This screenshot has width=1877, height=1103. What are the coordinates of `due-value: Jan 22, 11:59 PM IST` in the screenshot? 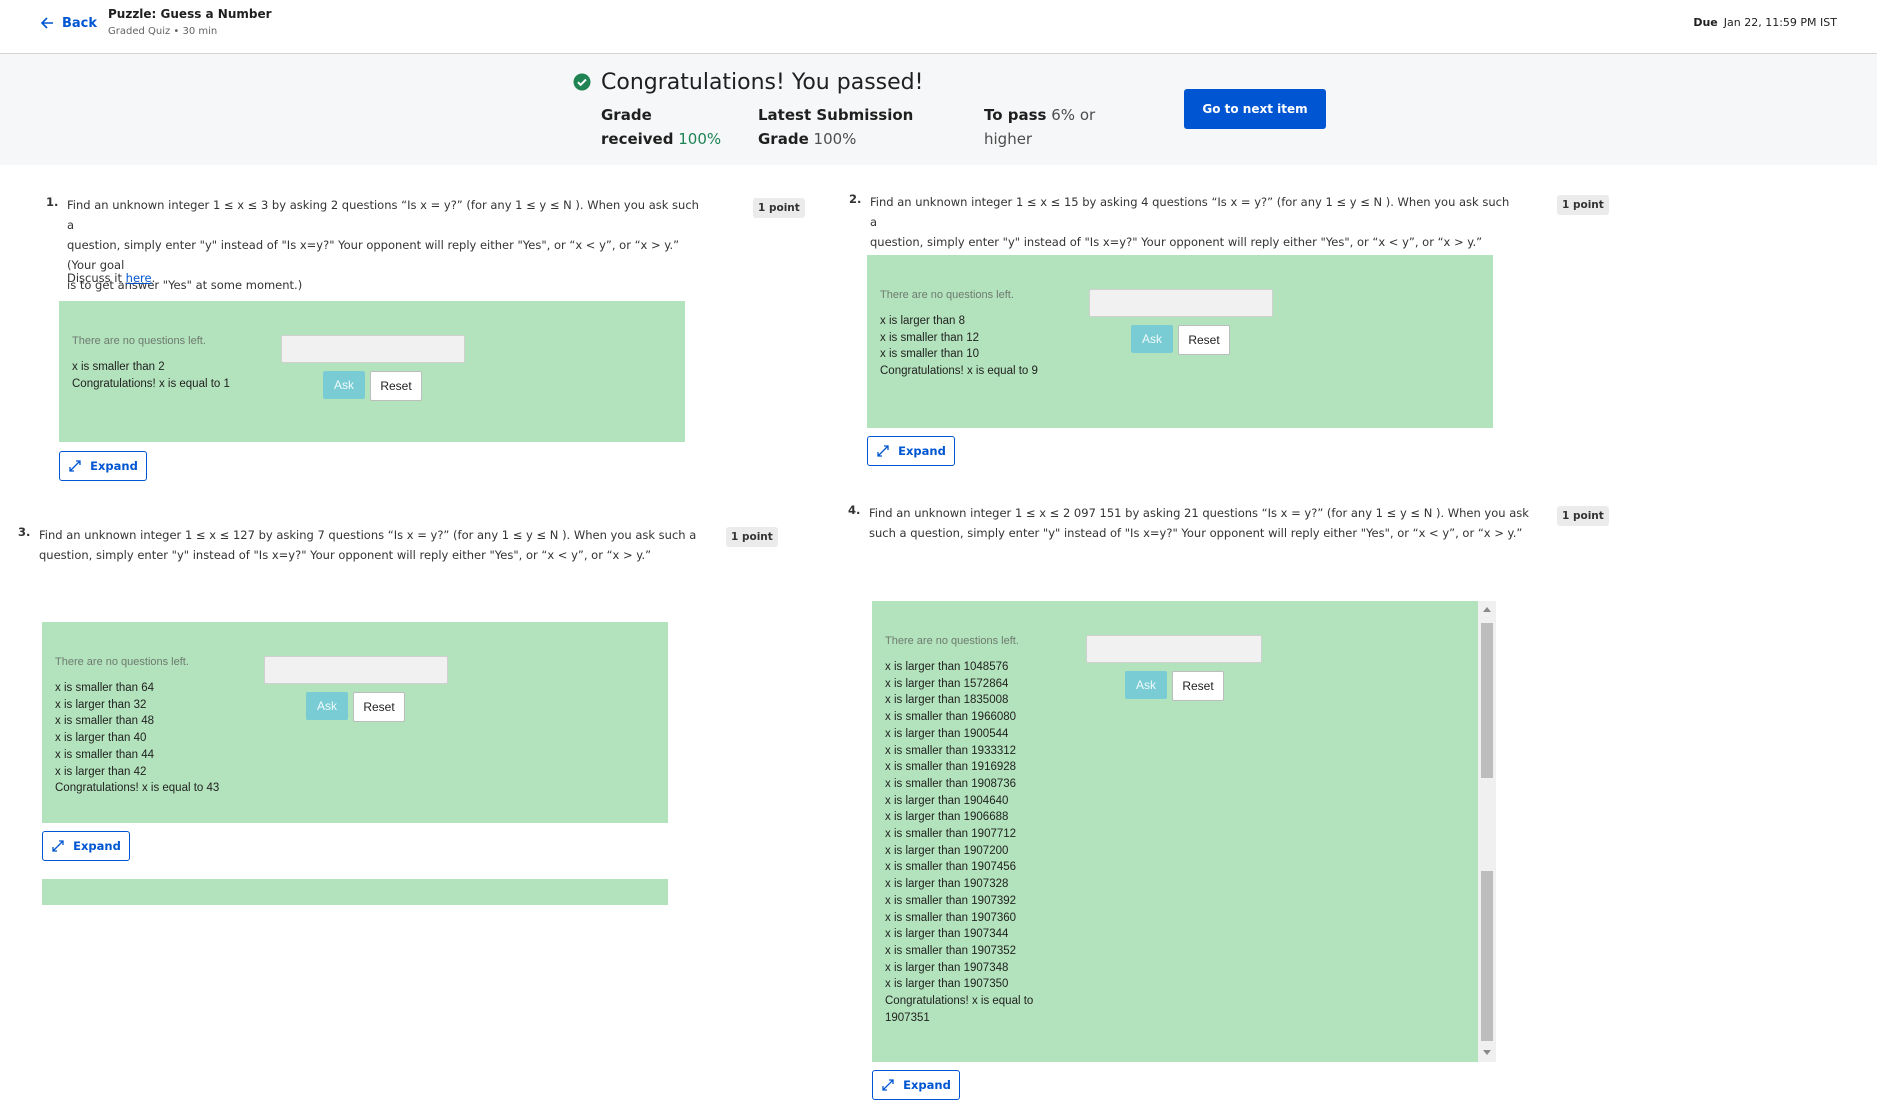 It's located at (1780, 22).